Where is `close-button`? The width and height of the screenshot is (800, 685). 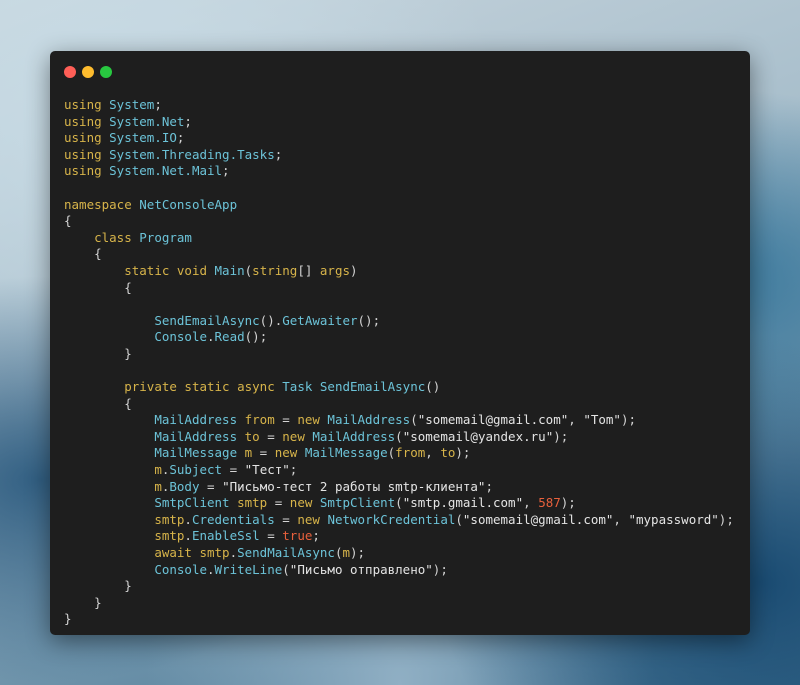
close-button is located at coordinates (70, 72).